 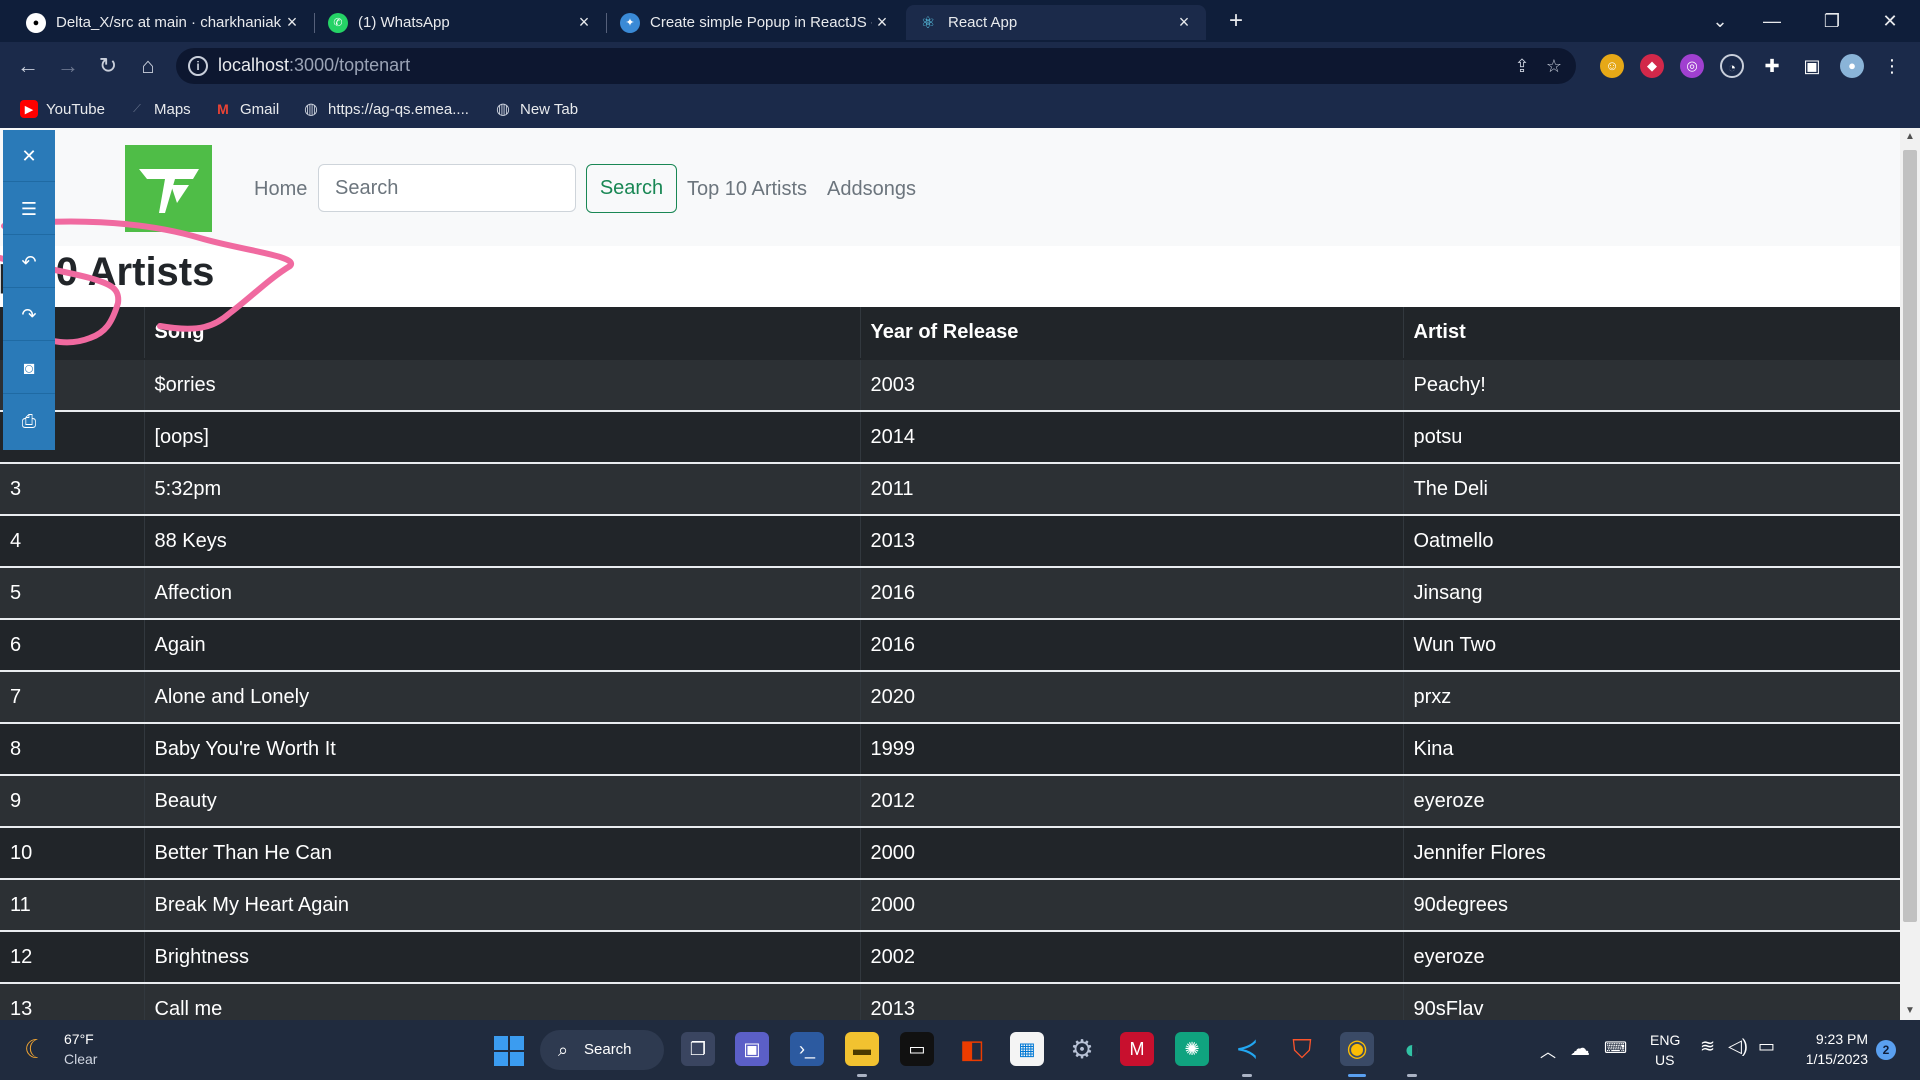 What do you see at coordinates (517, 1059) in the screenshot?
I see `start-tile` at bounding box center [517, 1059].